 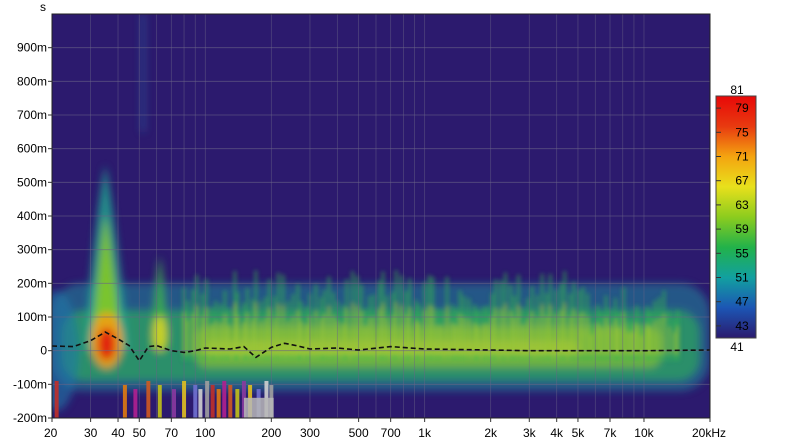 I want to click on colorbar-tick-label: 79, so click(x=742, y=108).